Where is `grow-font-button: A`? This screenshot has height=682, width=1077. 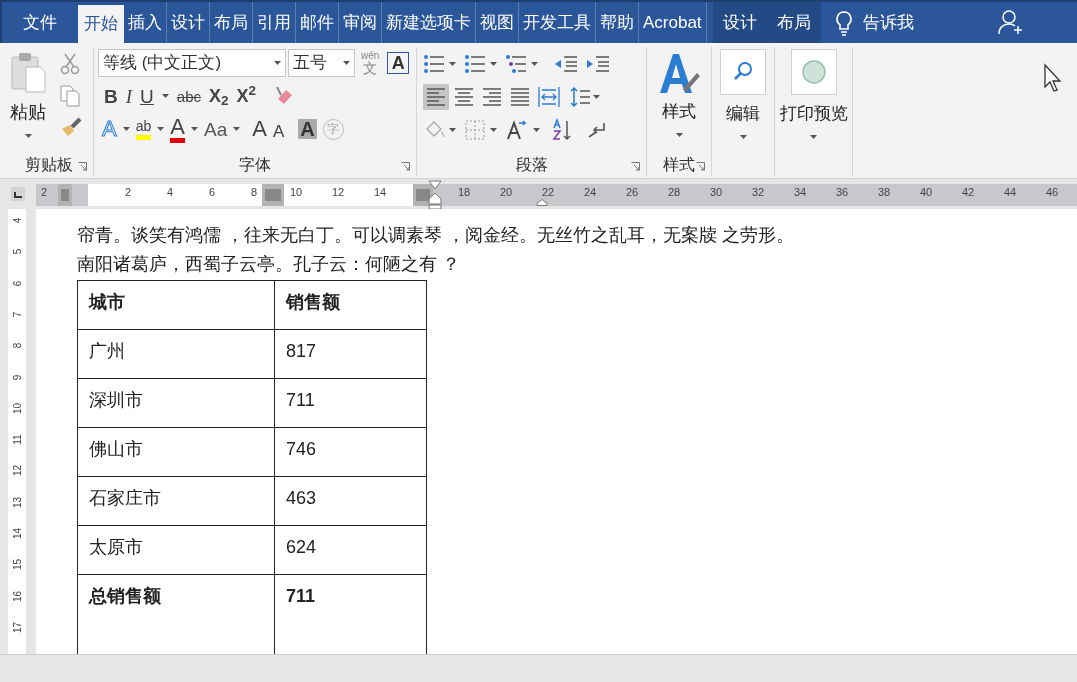
grow-font-button: A is located at coordinates (259, 129).